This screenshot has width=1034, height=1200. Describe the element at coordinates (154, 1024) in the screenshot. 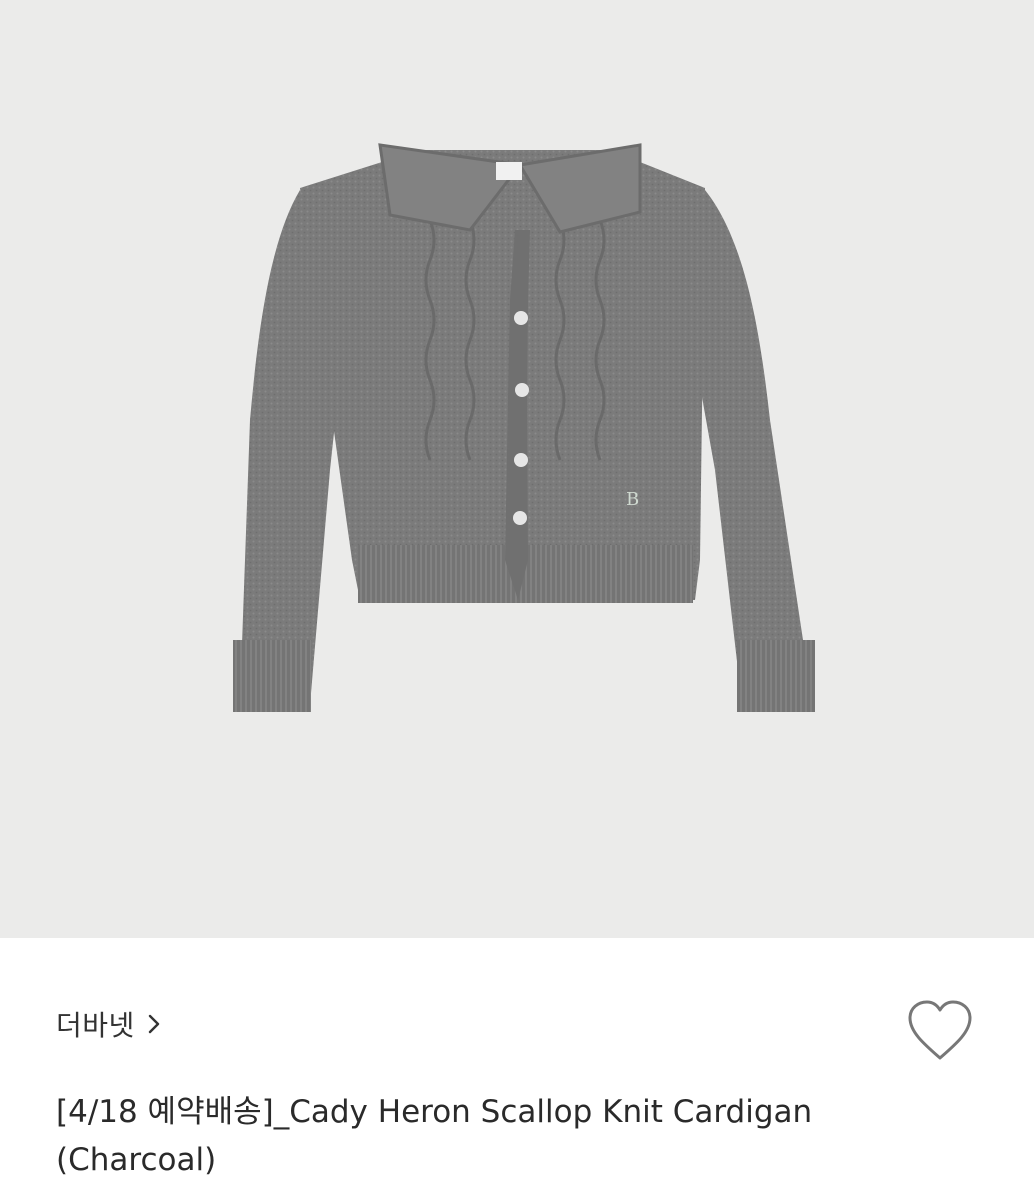

I see `chevron-right-icon` at that location.